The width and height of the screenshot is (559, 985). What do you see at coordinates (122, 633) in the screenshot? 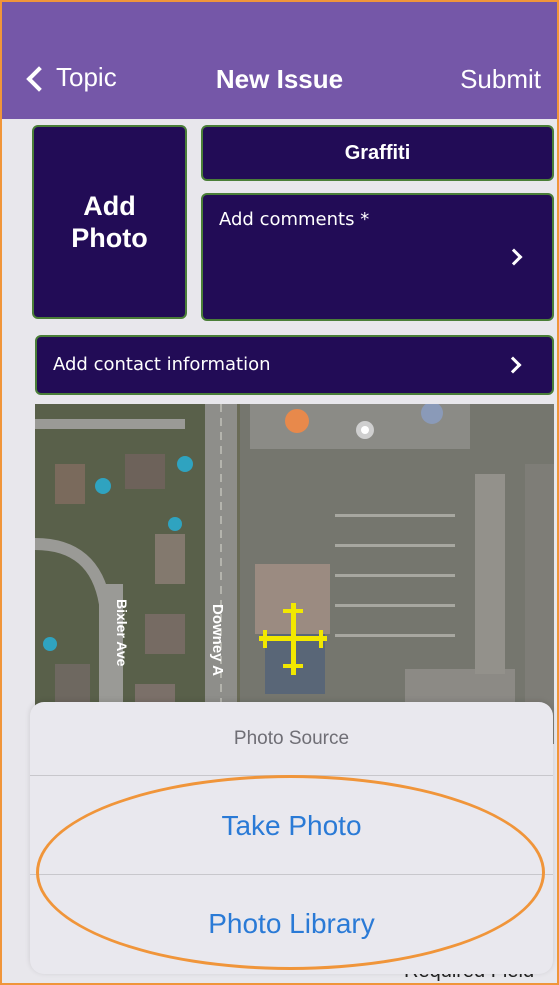
I see `street-label-bixler: Bixler Ave` at bounding box center [122, 633].